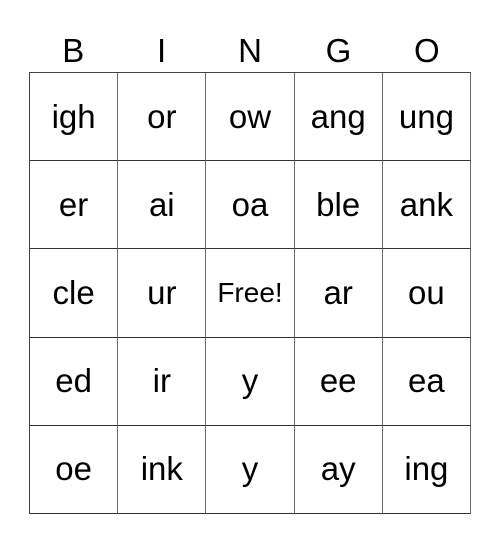 This screenshot has width=500, height=544. I want to click on bingo-cell: ay, so click(338, 469).